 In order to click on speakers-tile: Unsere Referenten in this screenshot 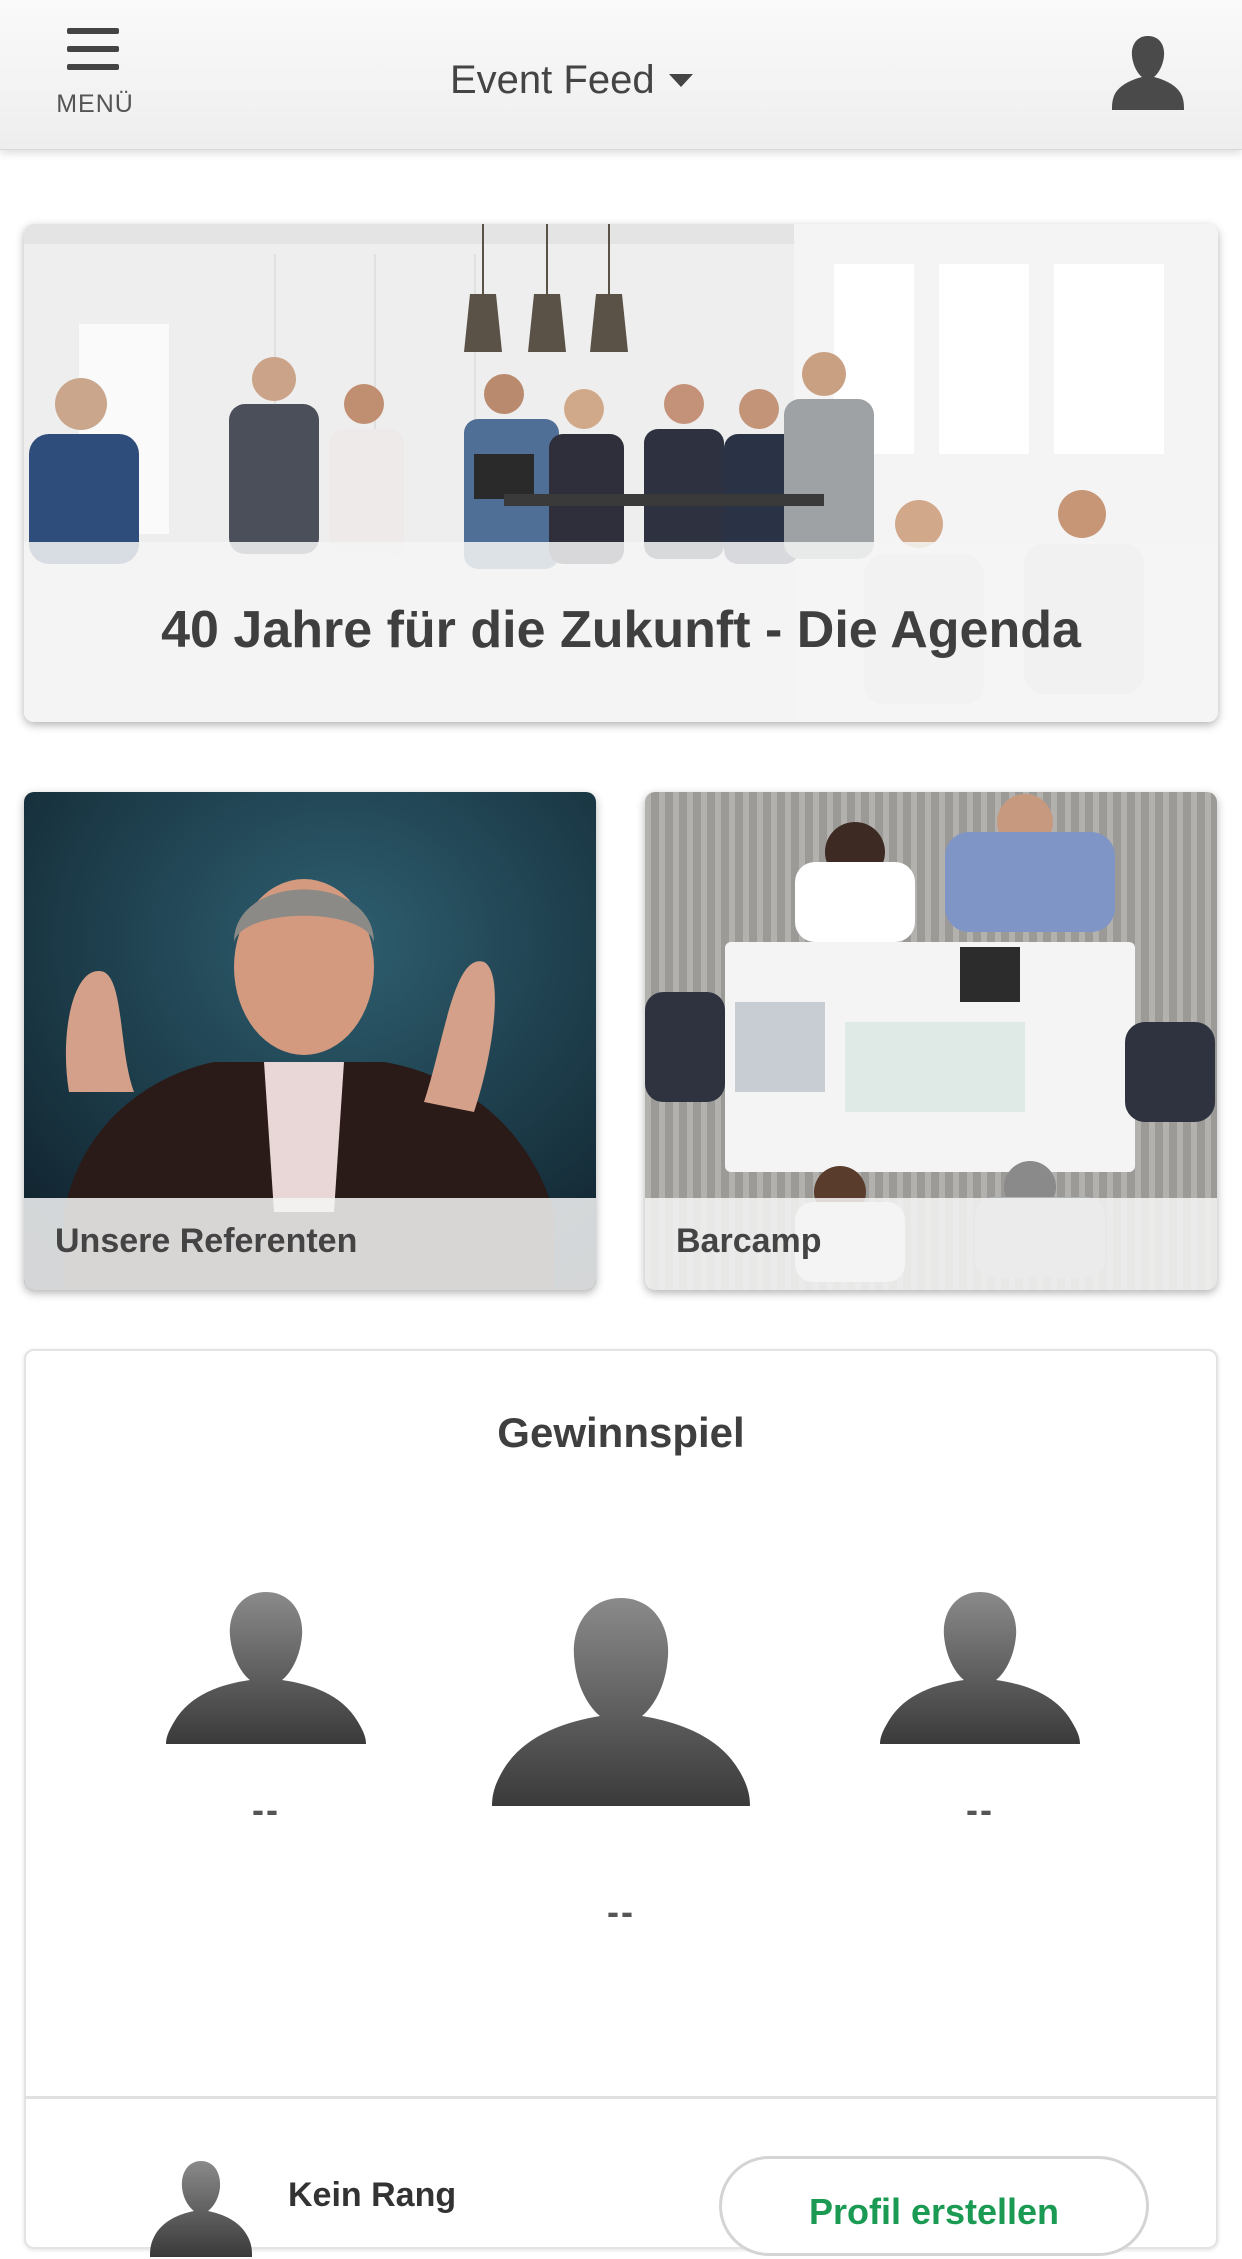, I will do `click(310, 1041)`.